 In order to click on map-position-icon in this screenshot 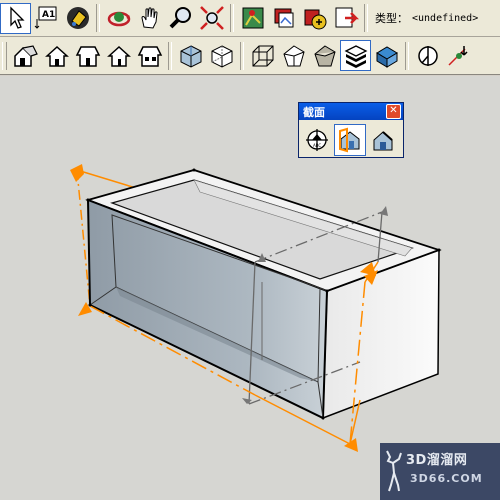, I will do `click(252, 18)`.